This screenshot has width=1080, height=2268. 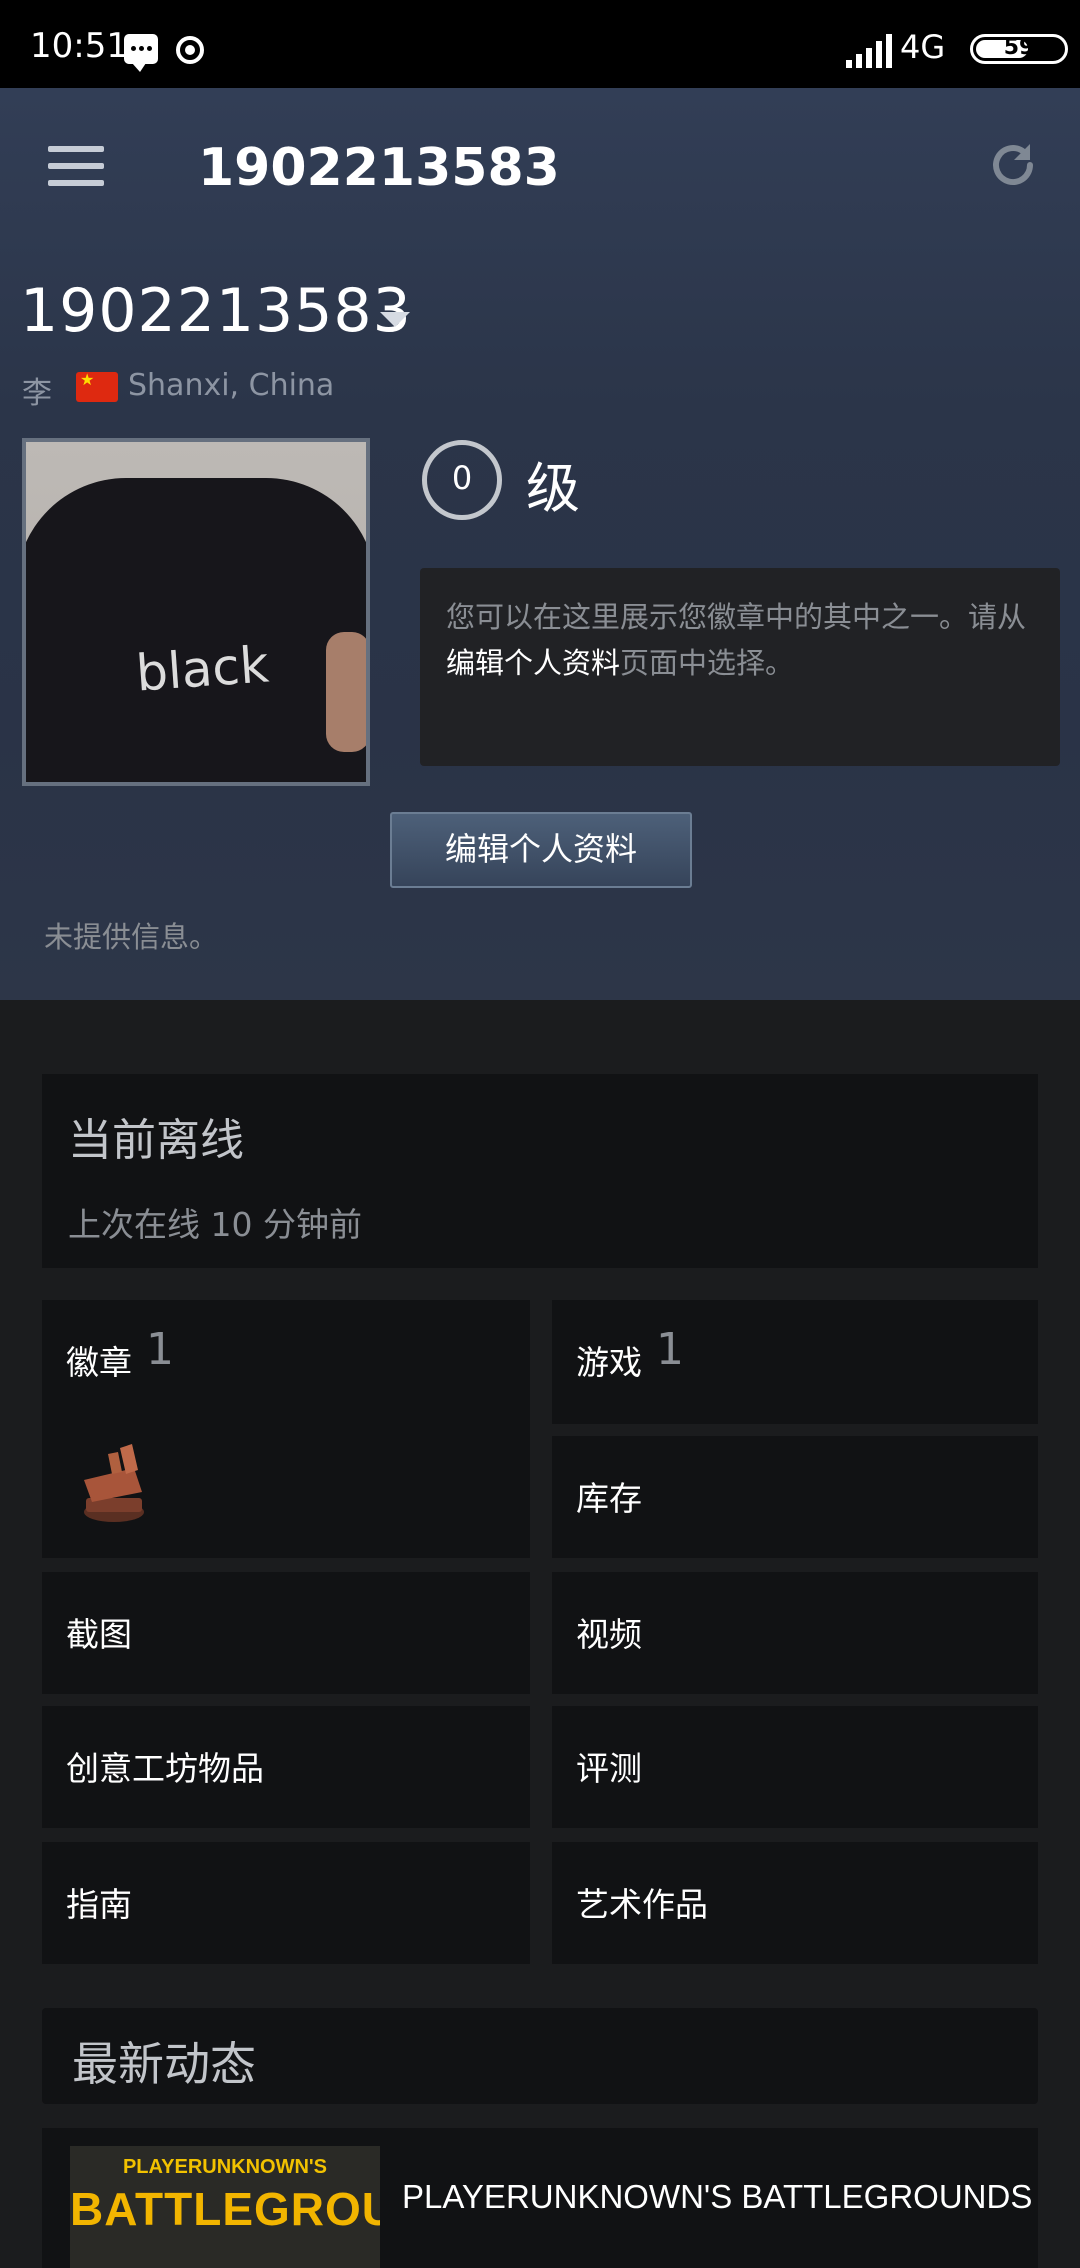 What do you see at coordinates (795, 1903) in the screenshot?
I see `tile-artwork: 艺术作品` at bounding box center [795, 1903].